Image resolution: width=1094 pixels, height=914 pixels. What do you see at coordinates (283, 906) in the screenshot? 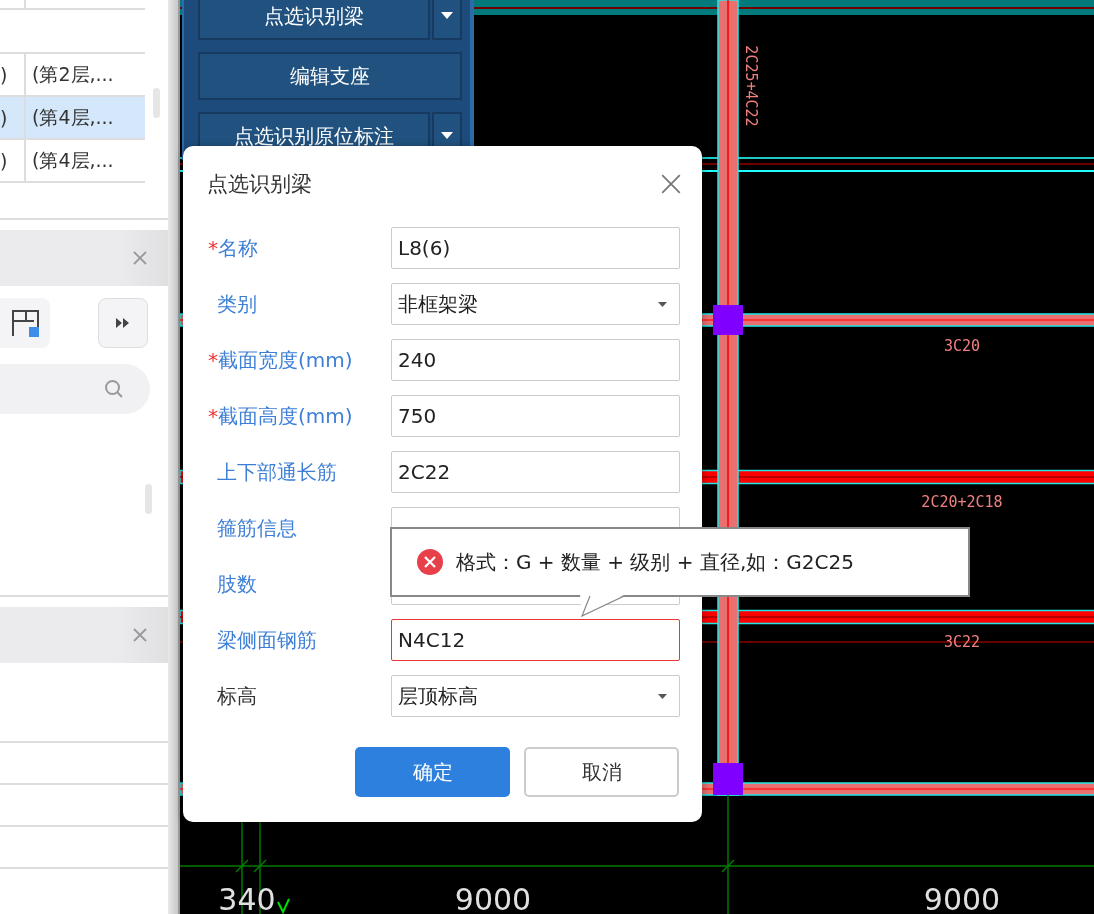
I see `tick-mark` at bounding box center [283, 906].